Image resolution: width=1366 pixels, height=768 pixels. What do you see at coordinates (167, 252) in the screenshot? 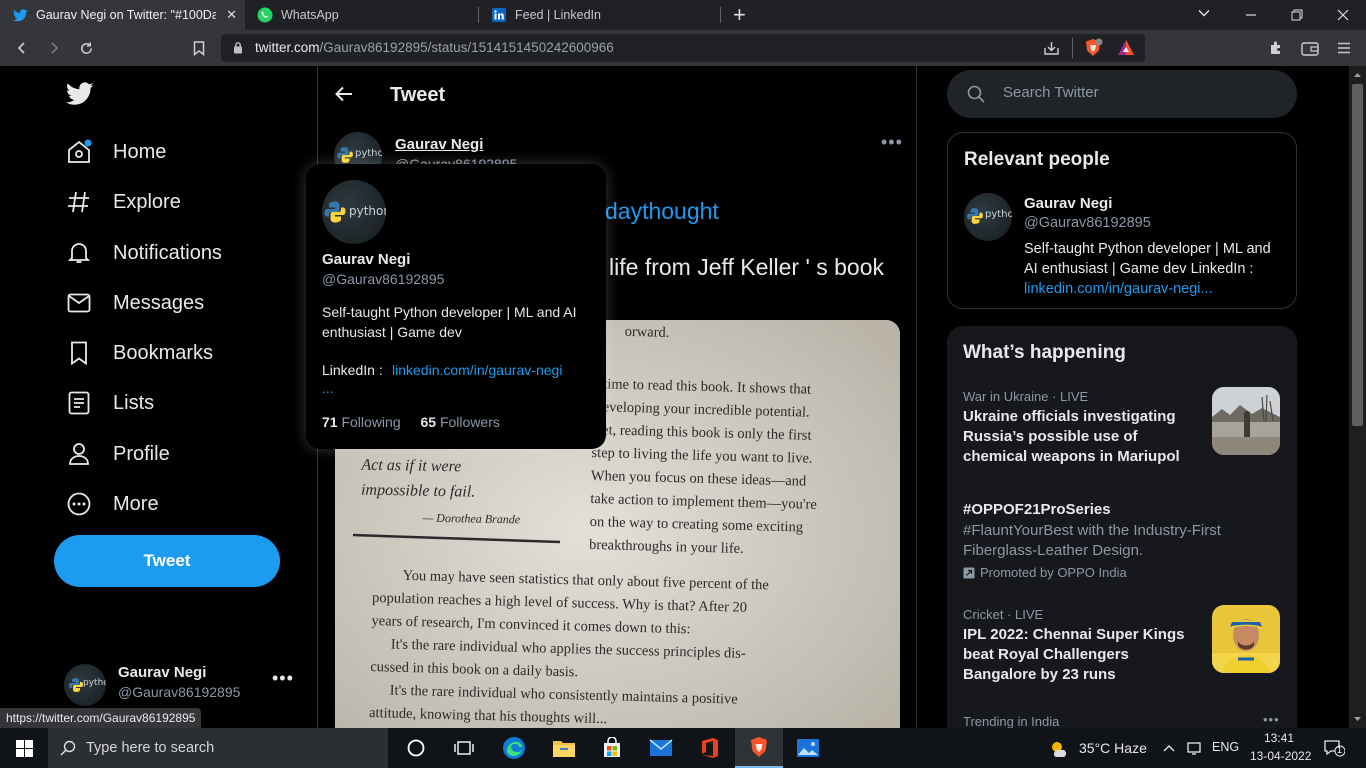
I see `nav-label: Notifications` at bounding box center [167, 252].